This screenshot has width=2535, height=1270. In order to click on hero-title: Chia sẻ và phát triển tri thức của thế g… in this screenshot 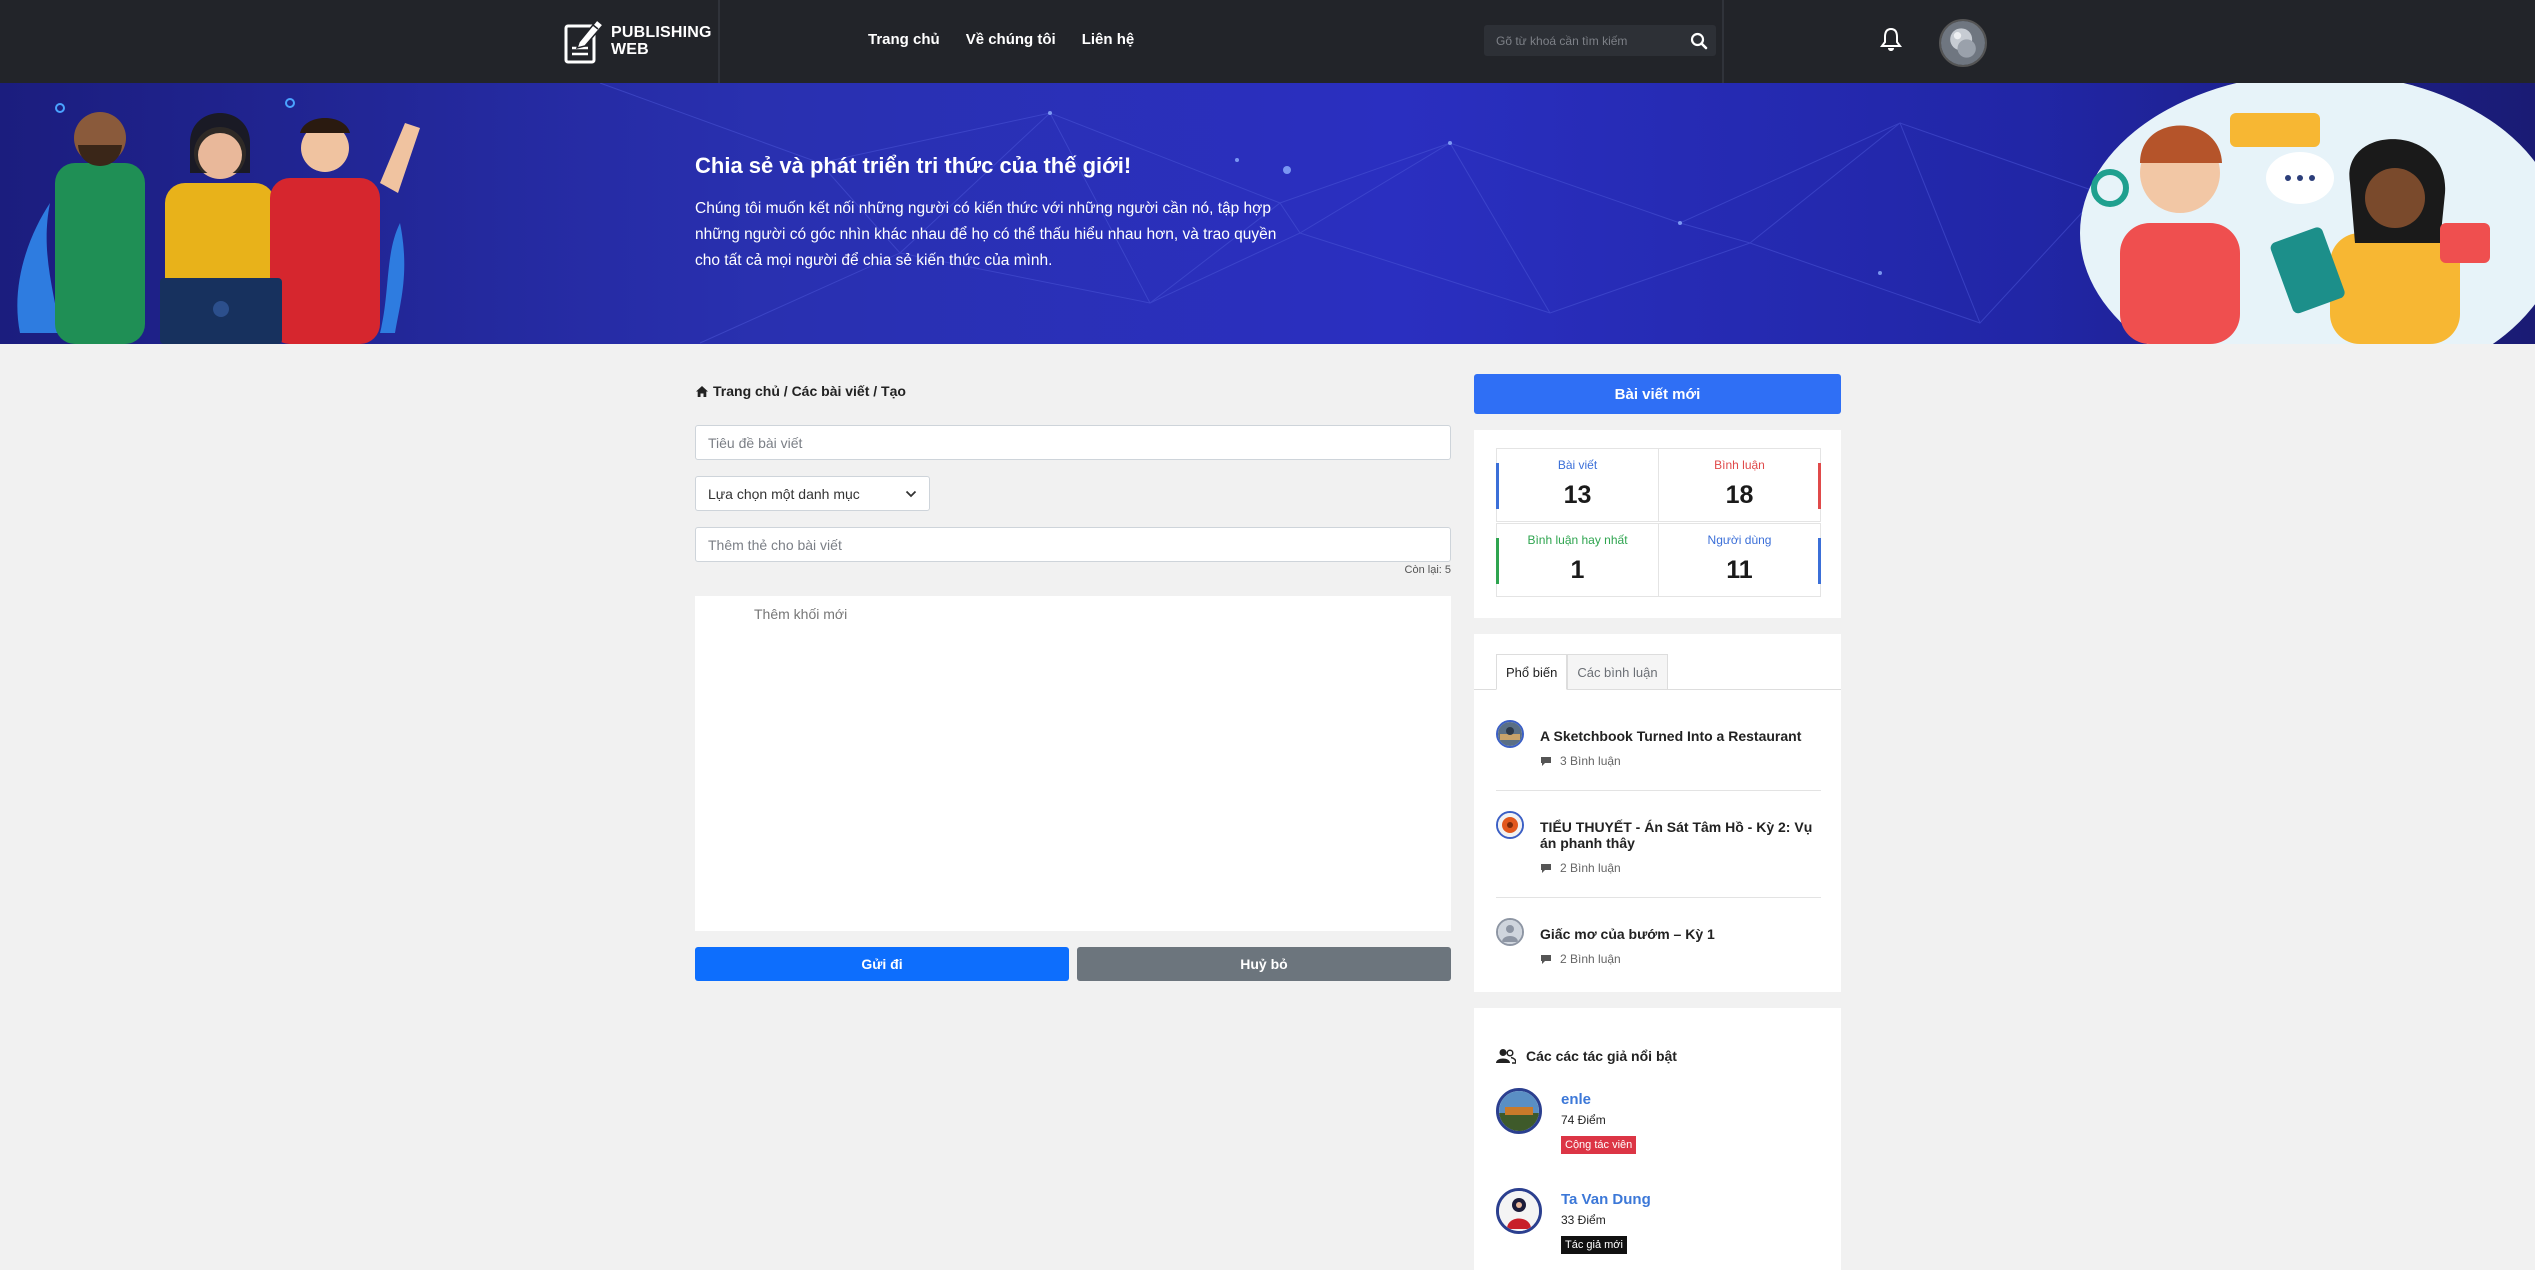, I will do `click(913, 165)`.